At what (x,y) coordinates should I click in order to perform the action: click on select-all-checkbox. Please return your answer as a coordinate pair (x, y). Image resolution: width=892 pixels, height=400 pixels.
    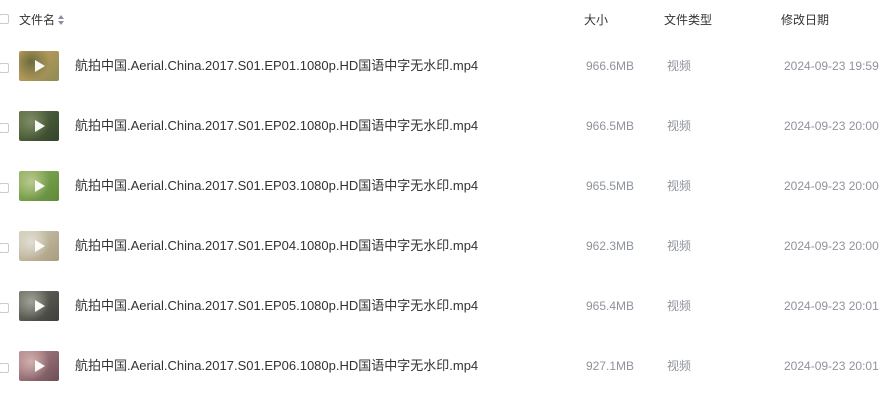
    Looking at the image, I should click on (4, 19).